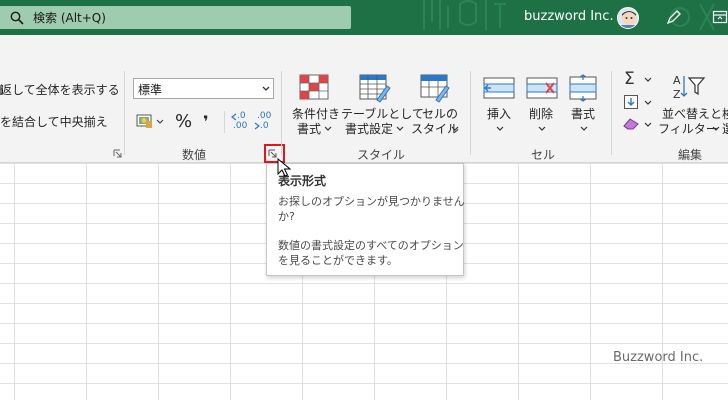  I want to click on increase-decimal-top: .0, so click(241, 116).